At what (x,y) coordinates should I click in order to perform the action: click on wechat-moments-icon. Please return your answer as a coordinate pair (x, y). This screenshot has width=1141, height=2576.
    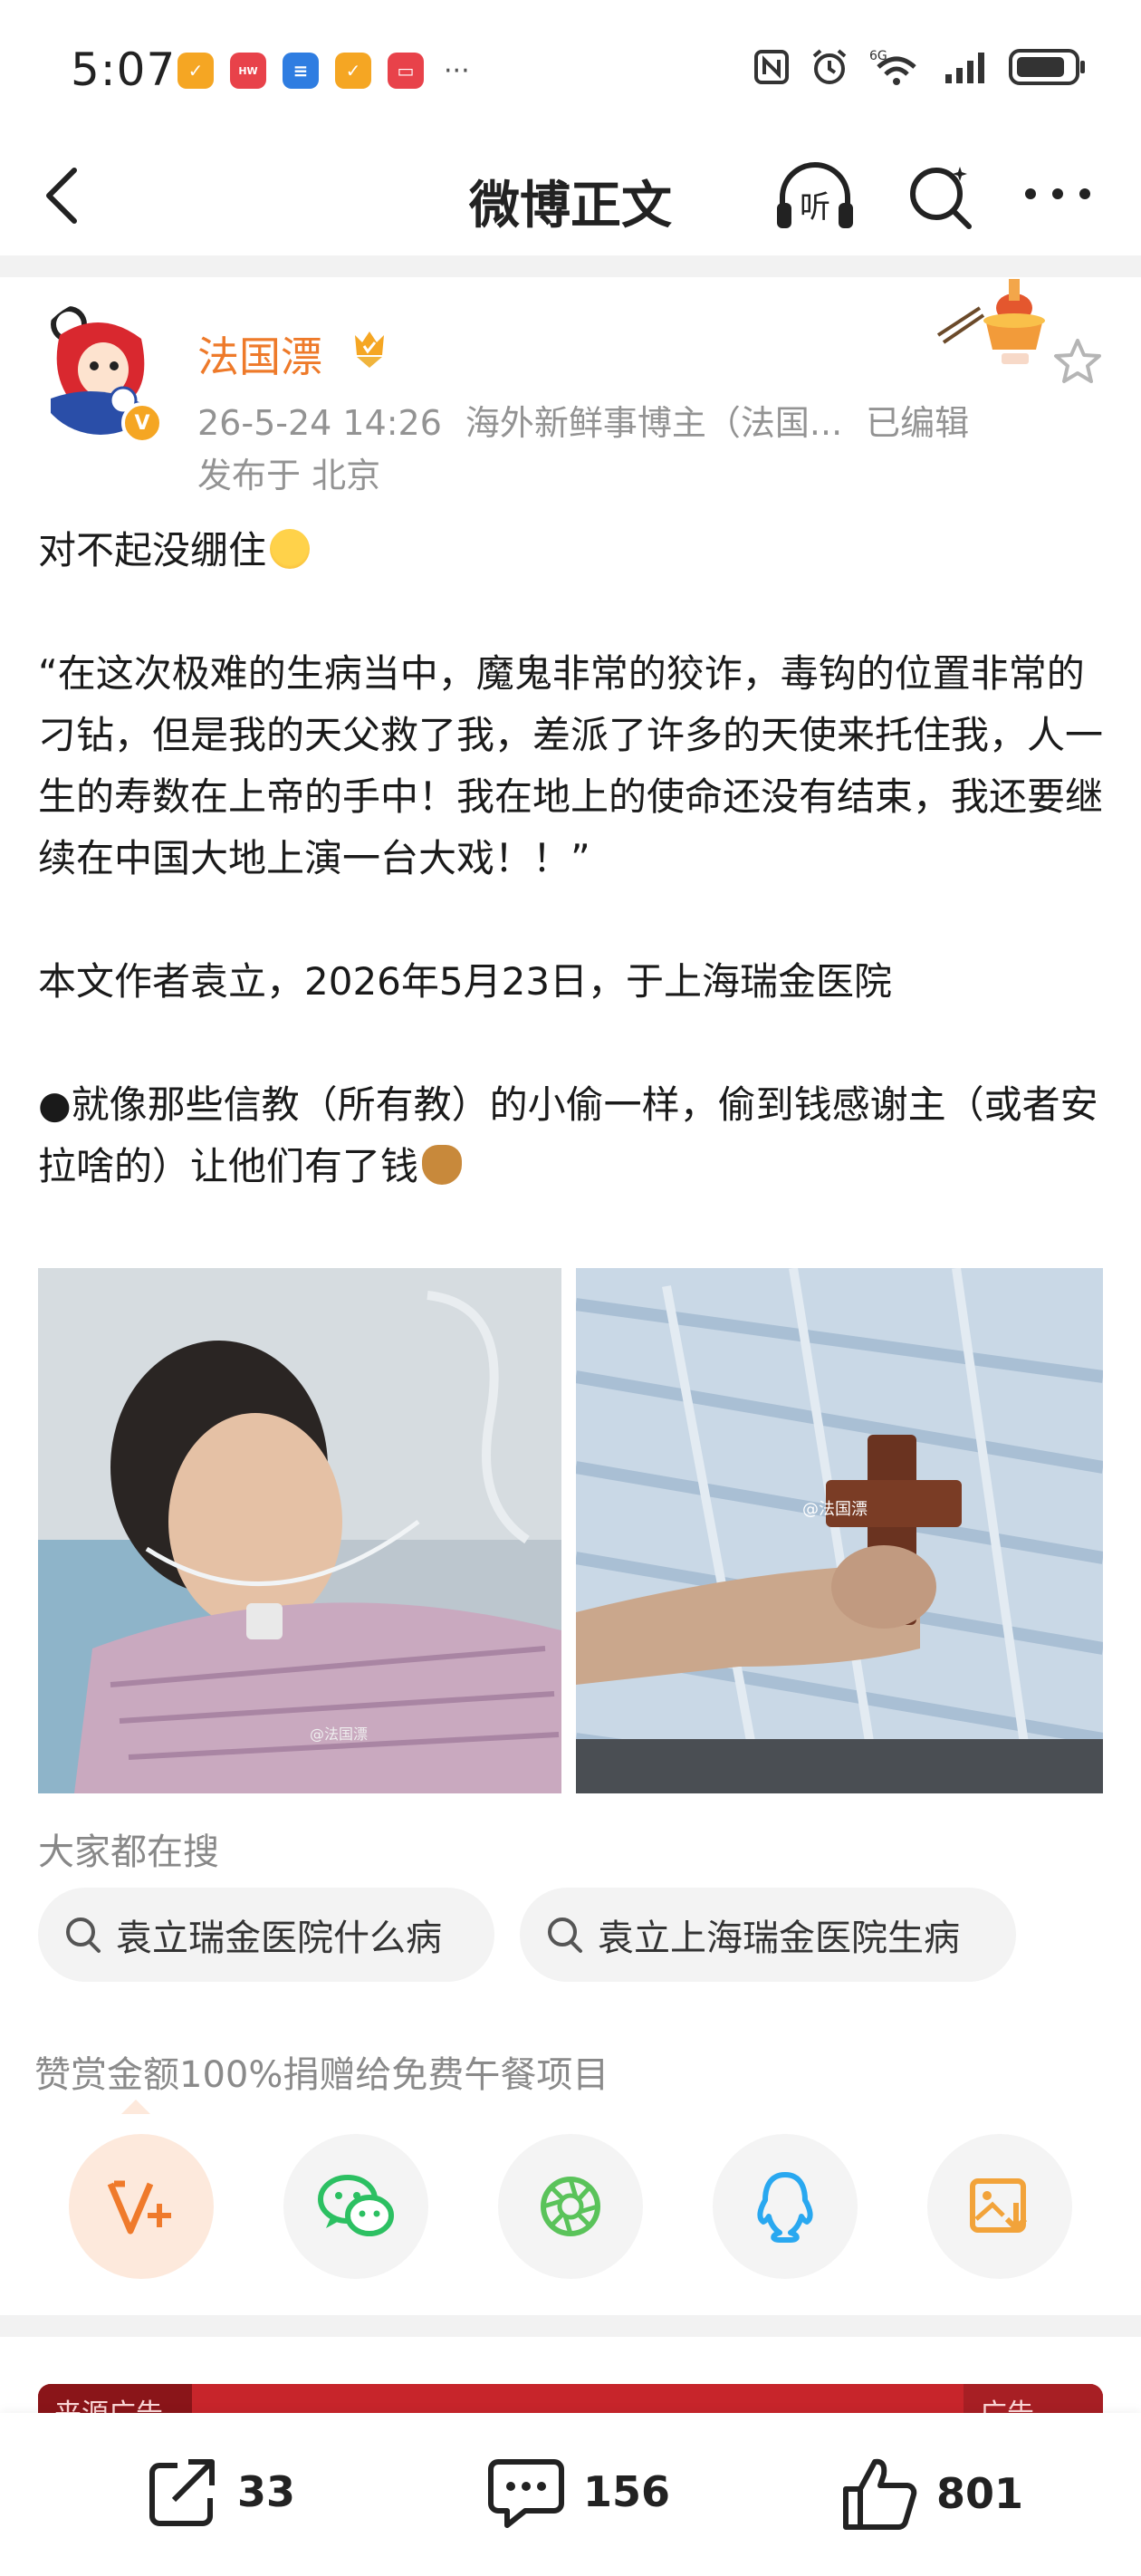
    Looking at the image, I should click on (570, 2206).